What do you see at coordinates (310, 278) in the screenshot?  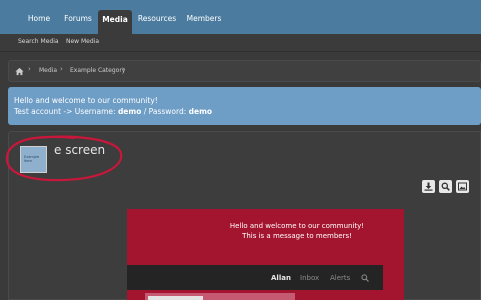 I see `preview-inbox: Inbox` at bounding box center [310, 278].